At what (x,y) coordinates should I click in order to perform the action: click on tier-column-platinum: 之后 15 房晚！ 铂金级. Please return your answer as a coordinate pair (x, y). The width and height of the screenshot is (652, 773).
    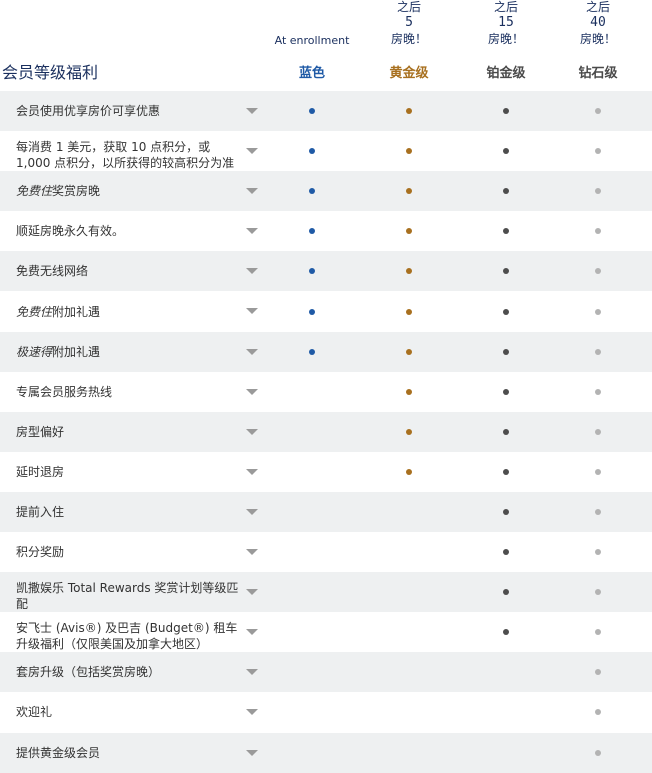
    Looking at the image, I should click on (506, 40).